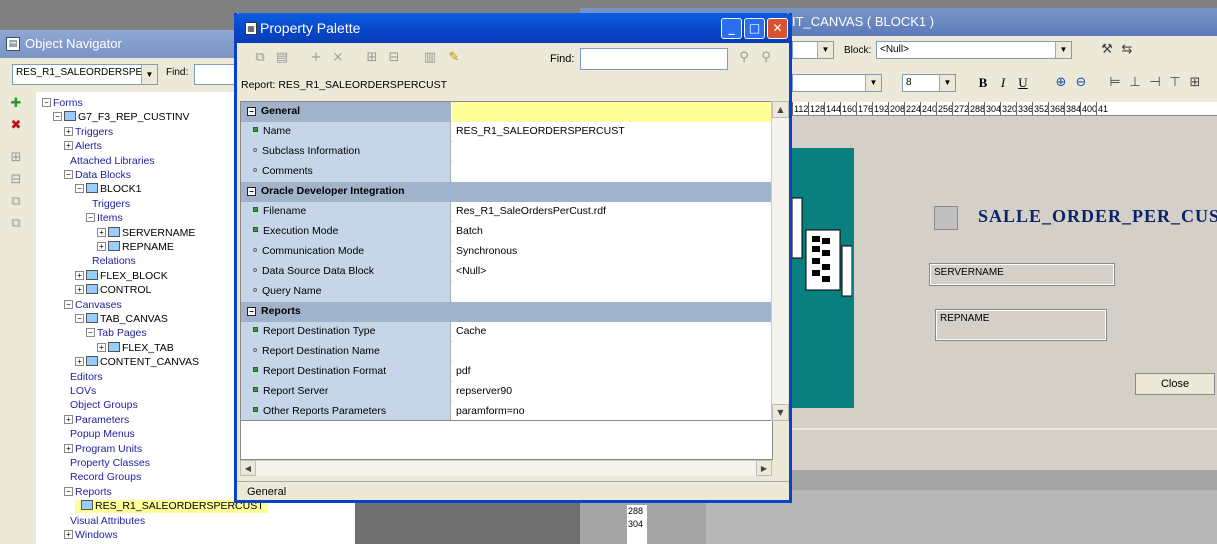 This screenshot has width=1217, height=544. I want to click on align-middle-icon: ⊞, so click(1195, 83).